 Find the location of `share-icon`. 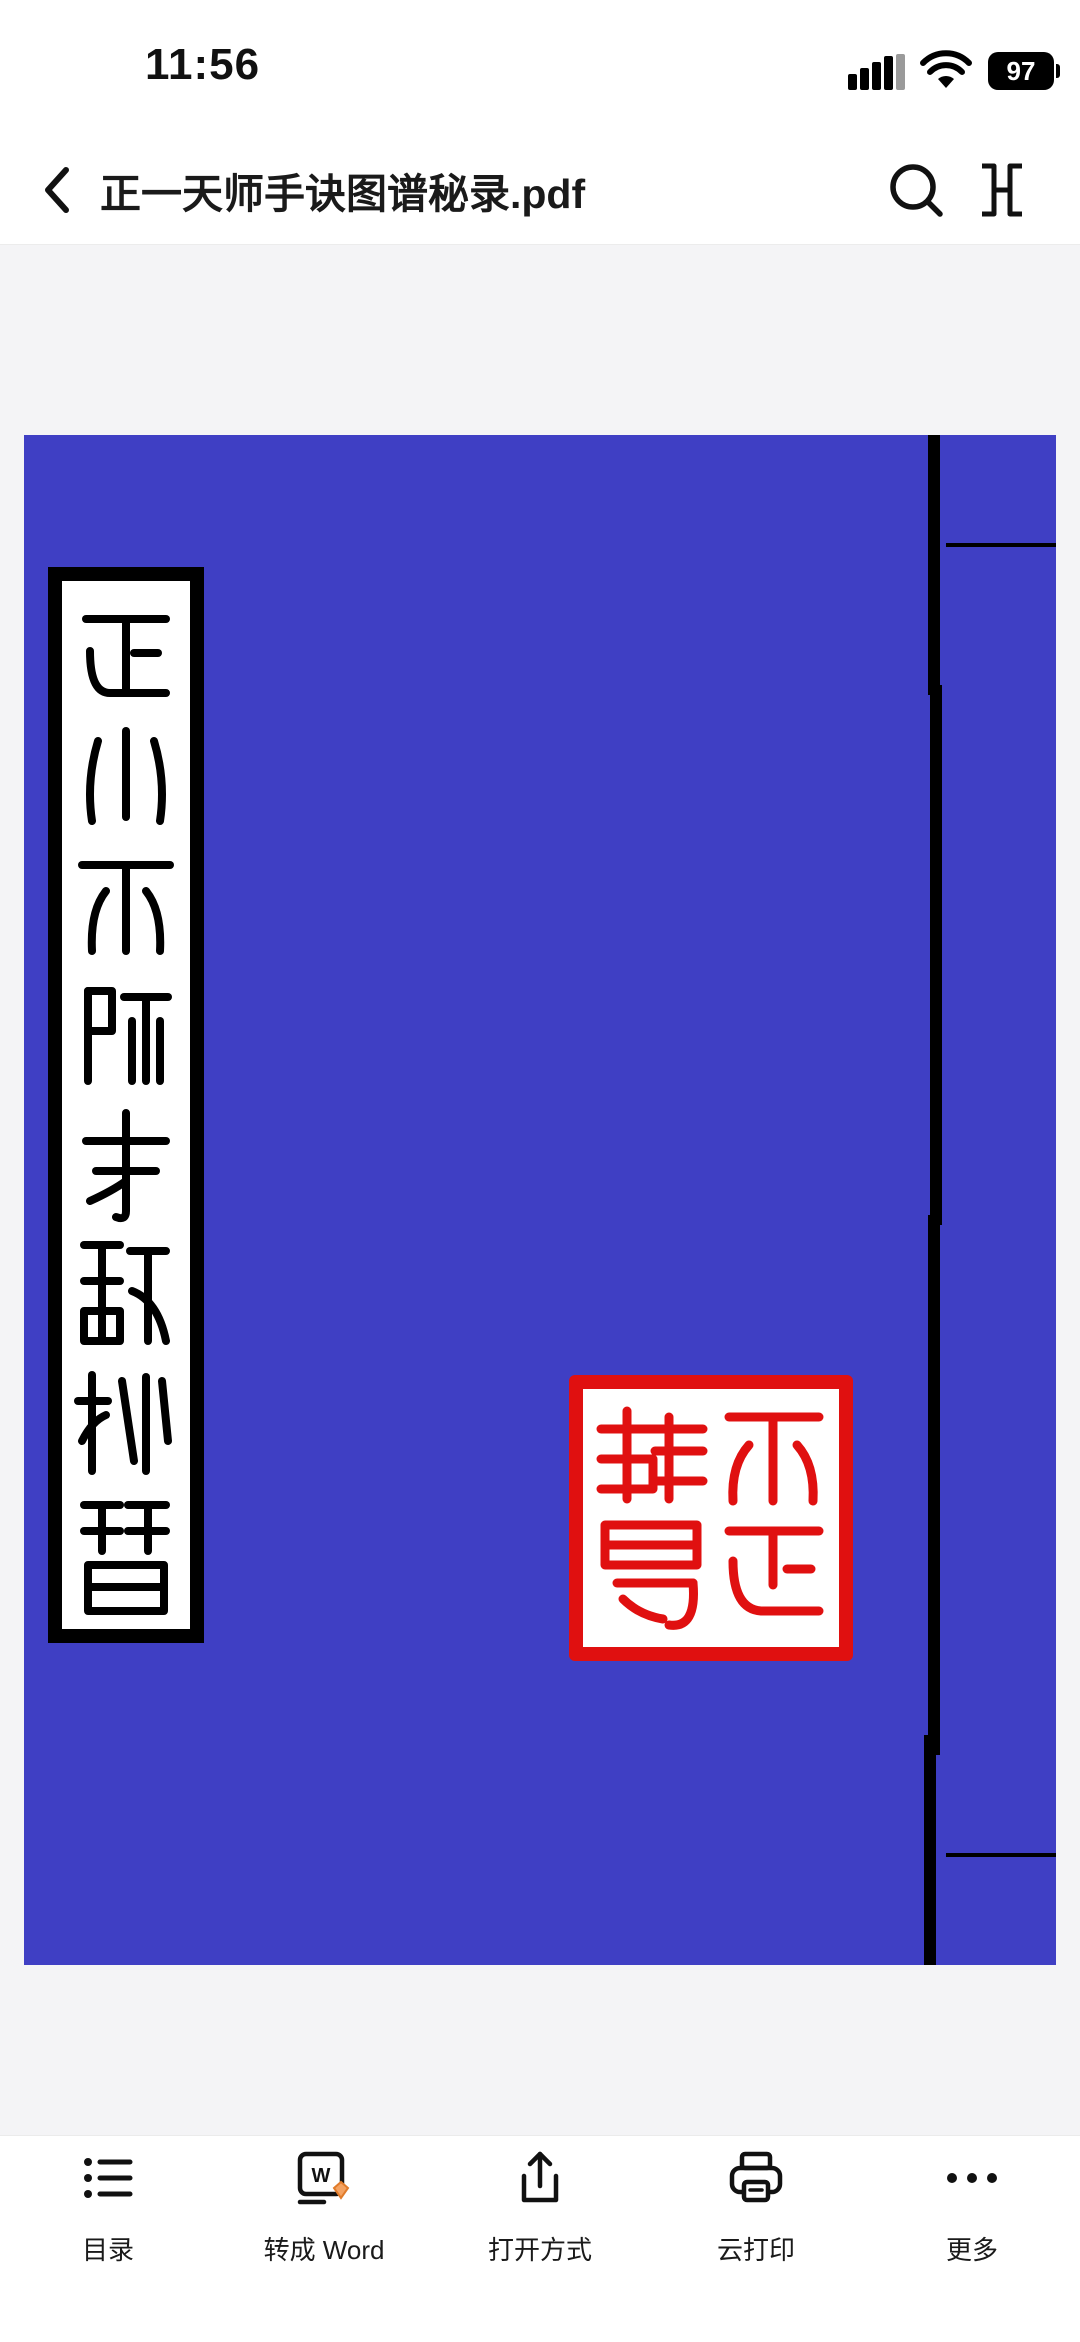

share-icon is located at coordinates (540, 2177).